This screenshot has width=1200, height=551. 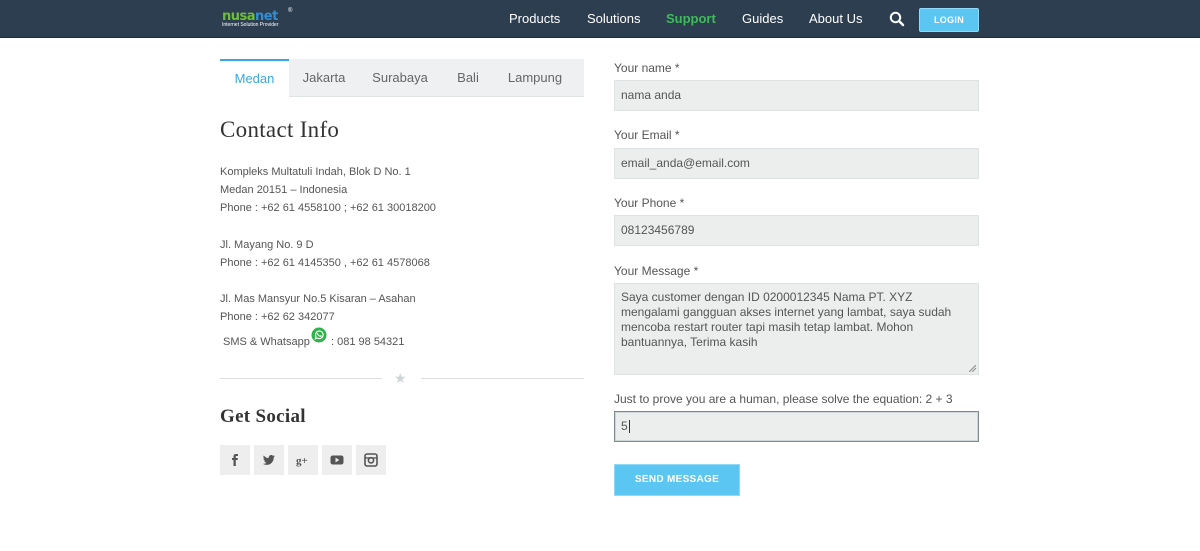 What do you see at coordinates (284, 190) in the screenshot?
I see `address-line: Medan 20151 – Indonesia` at bounding box center [284, 190].